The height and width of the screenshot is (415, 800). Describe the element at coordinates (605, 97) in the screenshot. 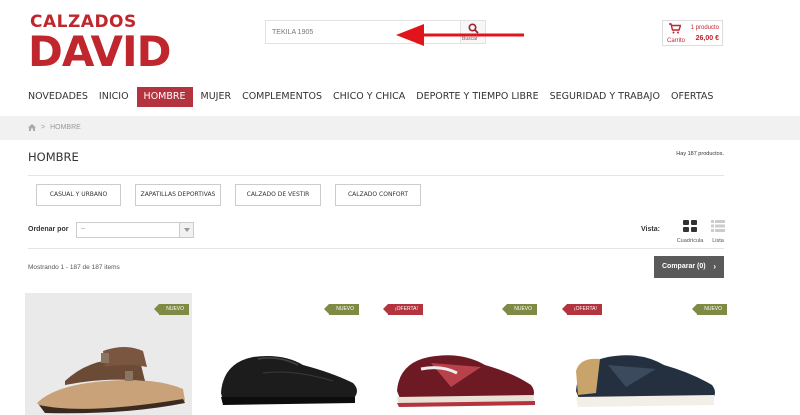

I see `nav-item-seguridad: SEGURIDAD Y TRABAJO` at that location.